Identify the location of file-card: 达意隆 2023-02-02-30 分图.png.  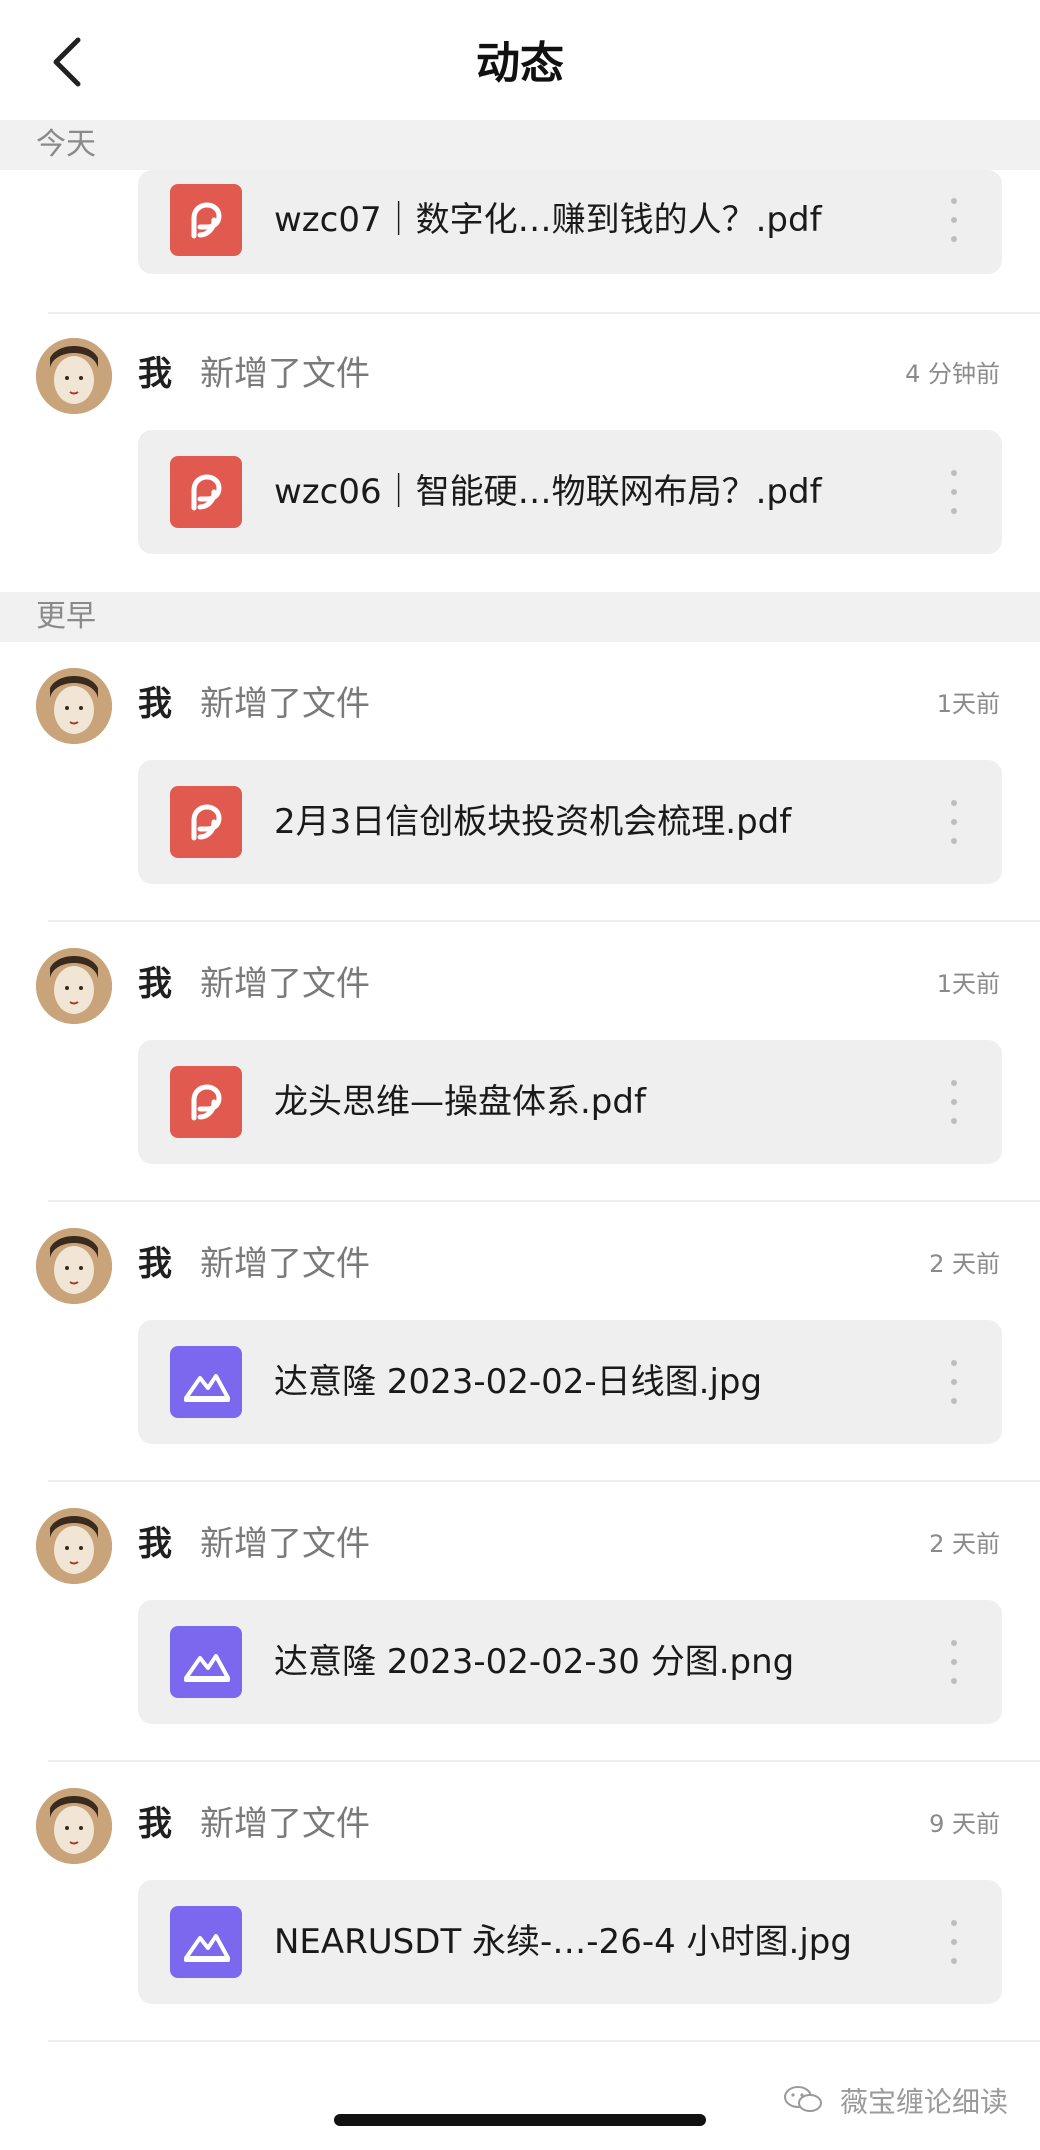
(570, 1662).